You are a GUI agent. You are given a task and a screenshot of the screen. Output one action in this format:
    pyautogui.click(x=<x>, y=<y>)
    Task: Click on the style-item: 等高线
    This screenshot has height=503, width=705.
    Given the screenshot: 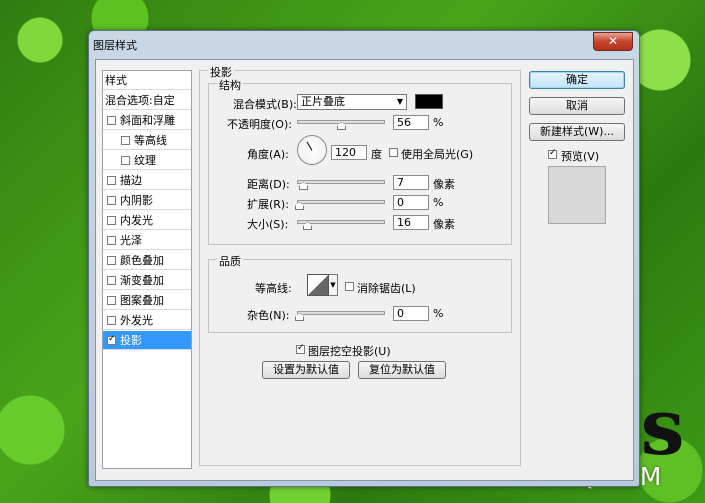 What is the action you would take?
    pyautogui.click(x=147, y=140)
    